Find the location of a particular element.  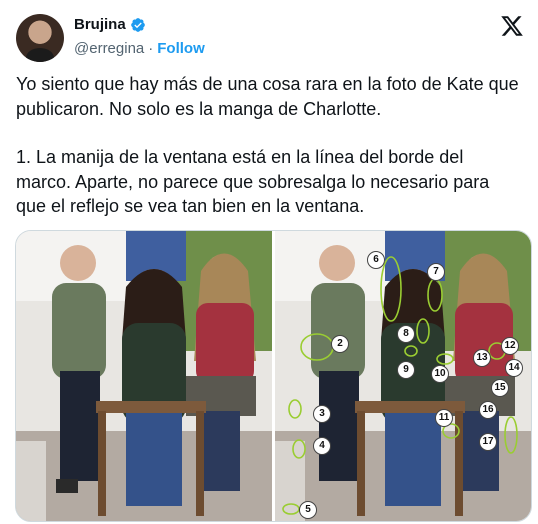

author-name-row: Brujina is located at coordinates (110, 24).